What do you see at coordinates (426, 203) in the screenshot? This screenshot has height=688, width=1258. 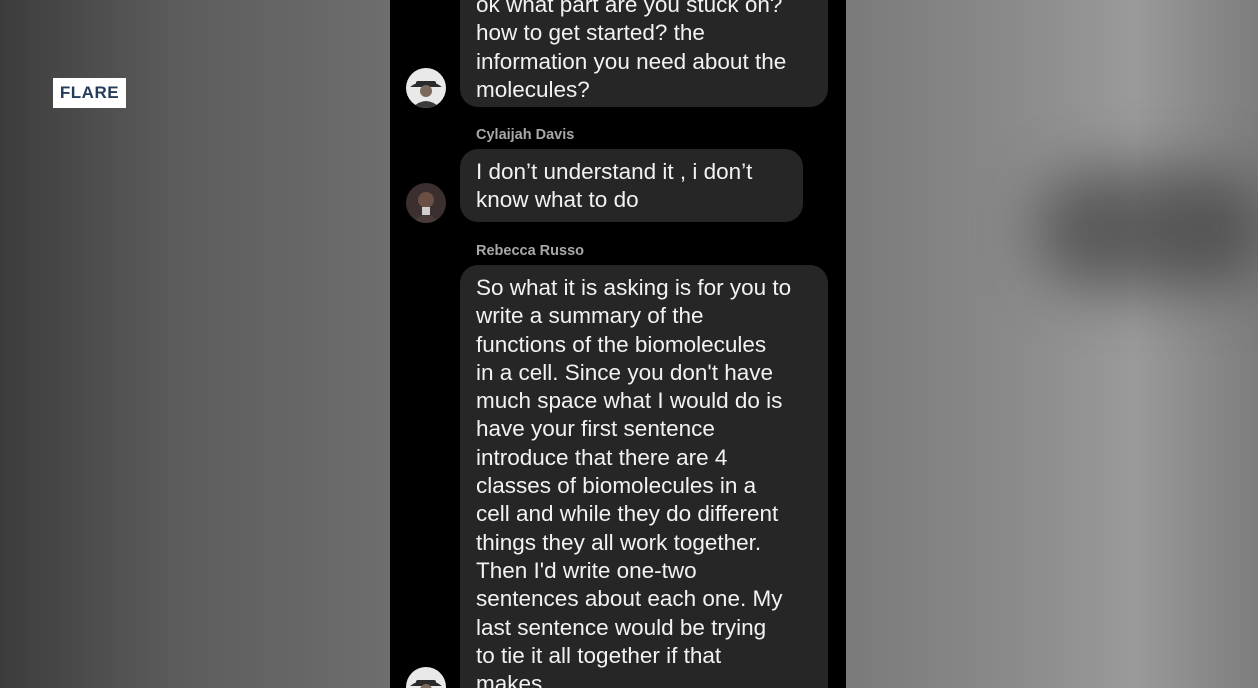 I see `student-avatar-icon` at bounding box center [426, 203].